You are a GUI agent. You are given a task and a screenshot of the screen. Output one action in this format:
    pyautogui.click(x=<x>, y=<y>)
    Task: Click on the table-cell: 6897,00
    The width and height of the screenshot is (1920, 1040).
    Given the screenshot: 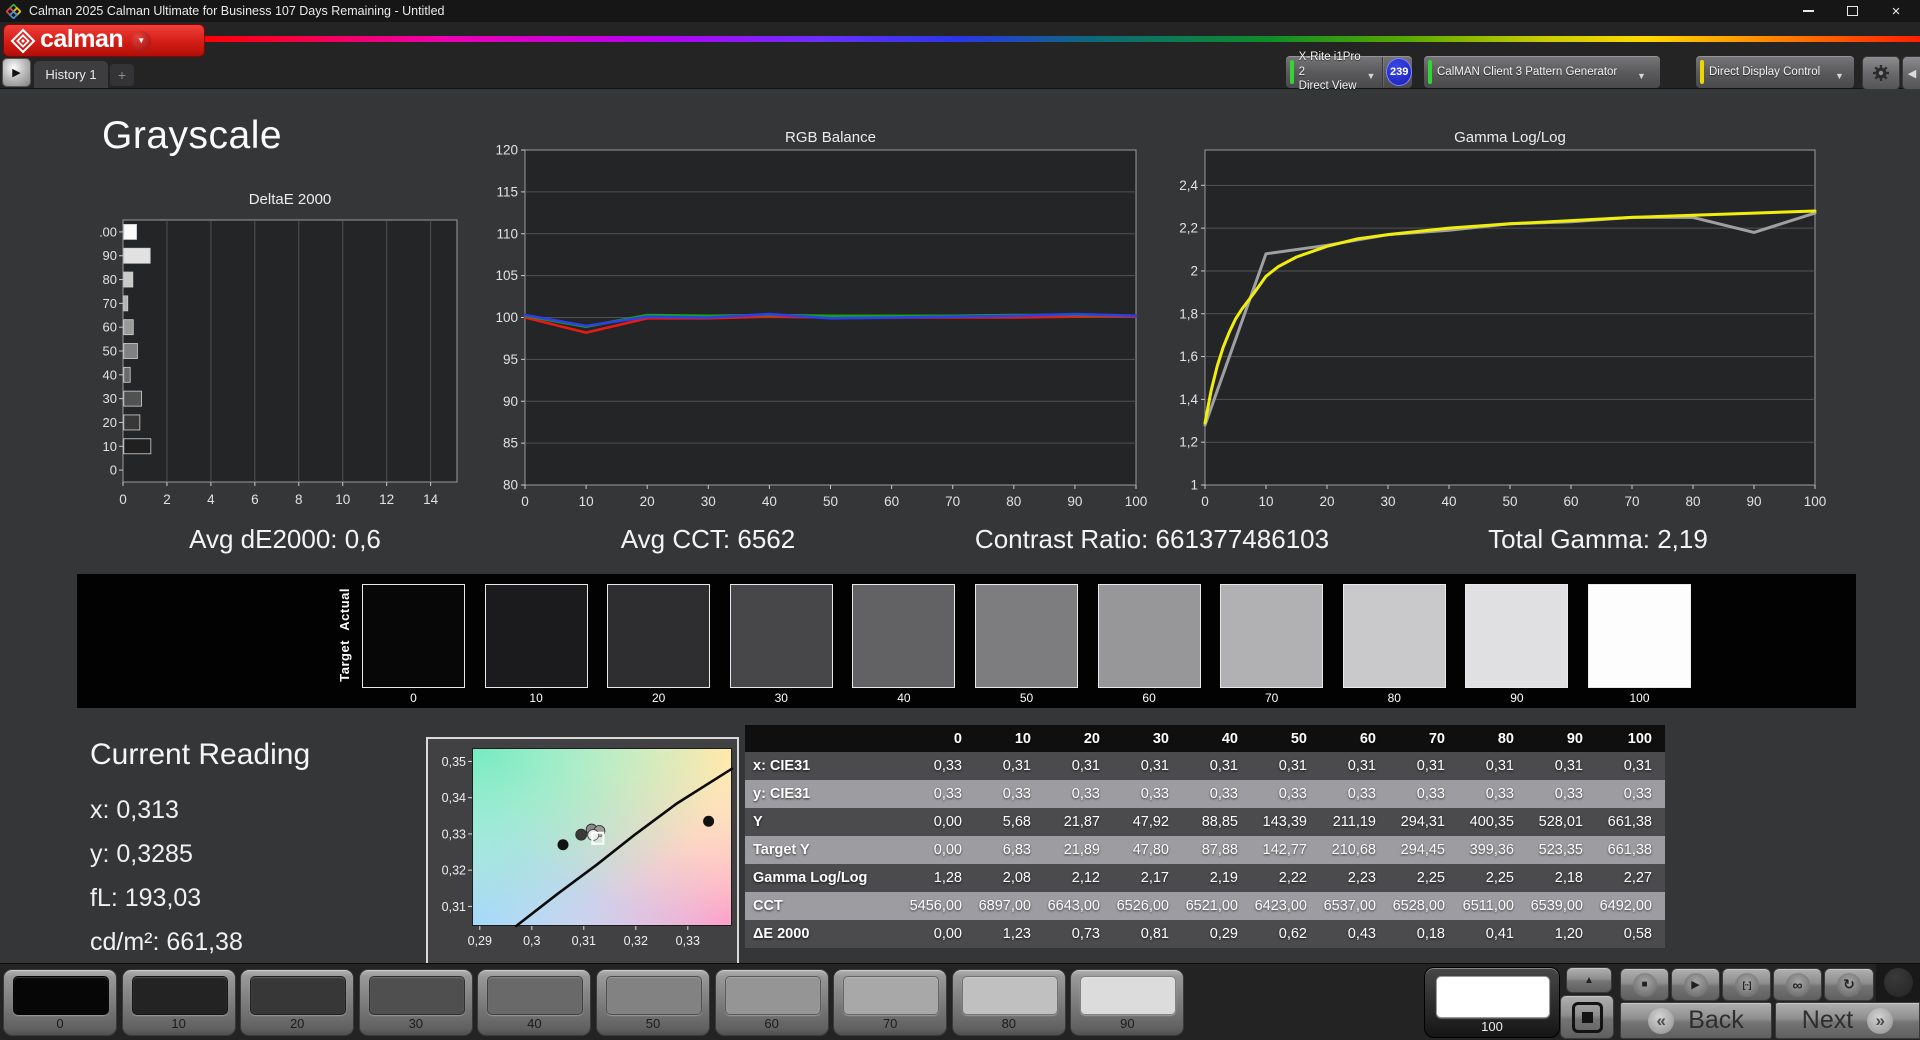 What is the action you would take?
    pyautogui.click(x=1004, y=906)
    